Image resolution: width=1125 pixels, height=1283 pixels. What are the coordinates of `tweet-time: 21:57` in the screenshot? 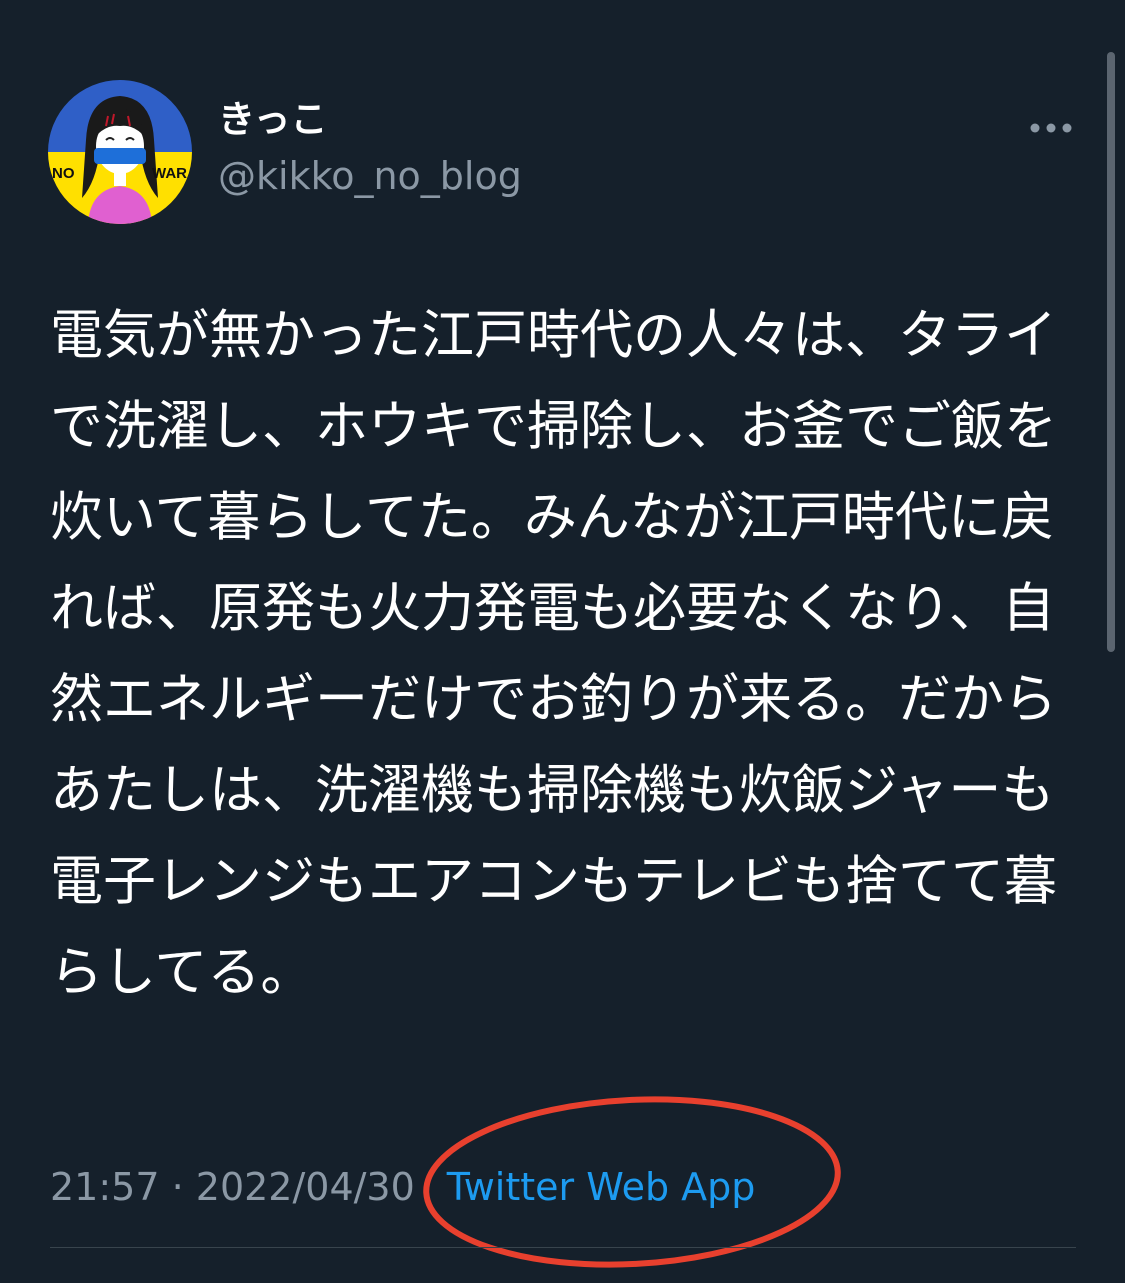 It's located at (105, 1187).